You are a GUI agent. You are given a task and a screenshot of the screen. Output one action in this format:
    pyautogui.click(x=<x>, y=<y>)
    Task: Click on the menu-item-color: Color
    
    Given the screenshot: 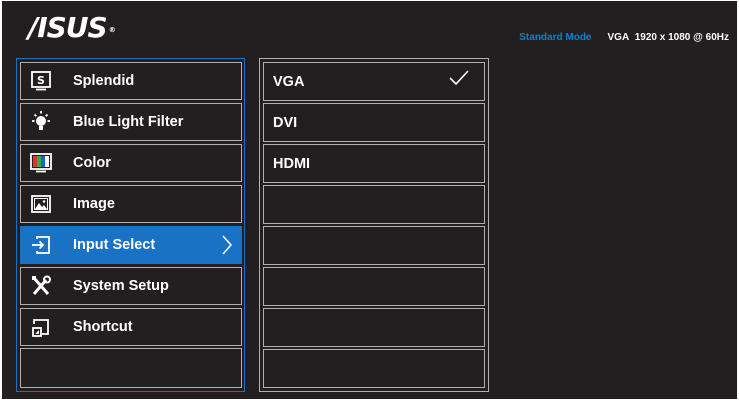 What is the action you would take?
    pyautogui.click(x=131, y=163)
    